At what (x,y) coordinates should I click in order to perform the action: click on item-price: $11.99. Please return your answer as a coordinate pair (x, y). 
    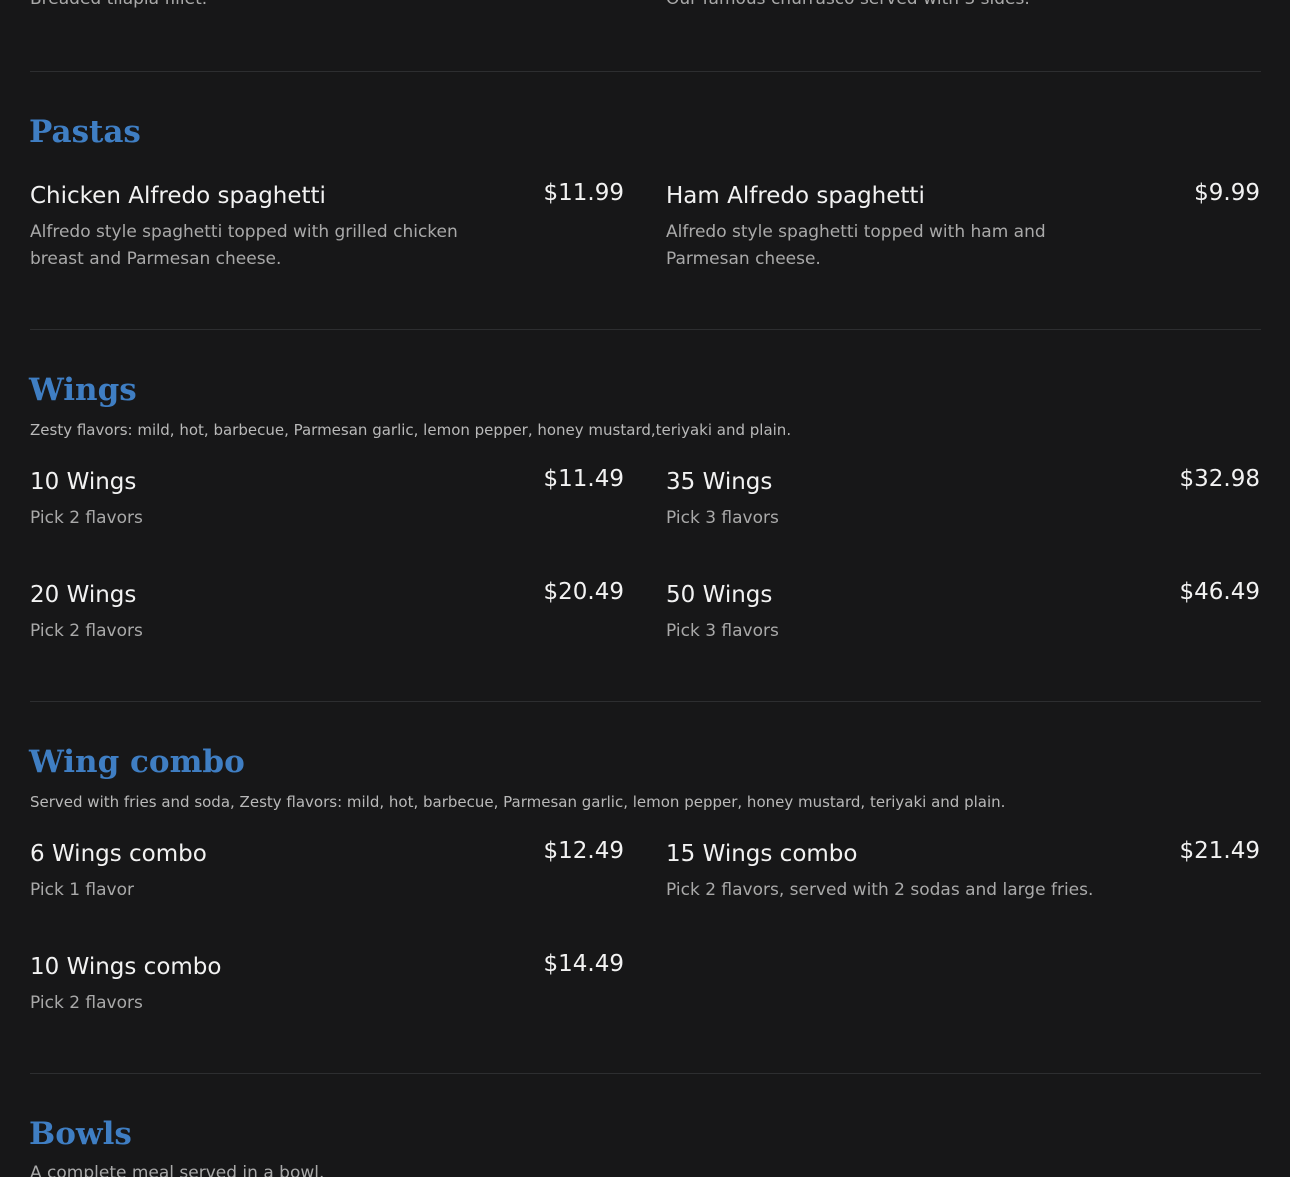
    Looking at the image, I should click on (583, 193).